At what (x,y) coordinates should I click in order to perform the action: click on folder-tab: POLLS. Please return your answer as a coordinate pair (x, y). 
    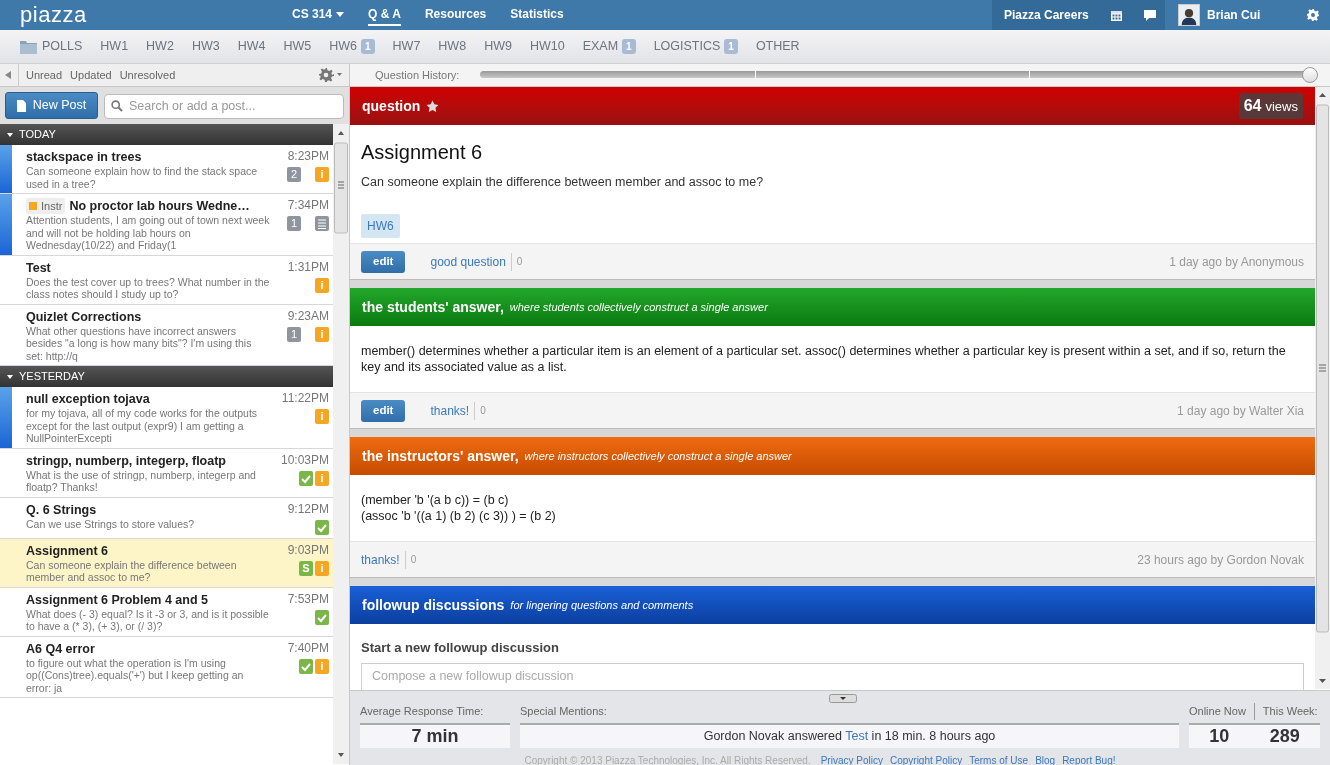
    Looking at the image, I should click on (62, 46).